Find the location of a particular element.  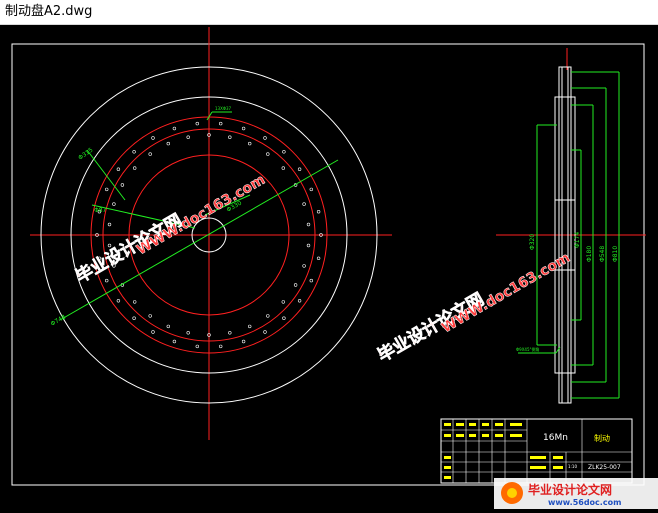

footer-logo-url: www.56doc.com is located at coordinates (584, 502).